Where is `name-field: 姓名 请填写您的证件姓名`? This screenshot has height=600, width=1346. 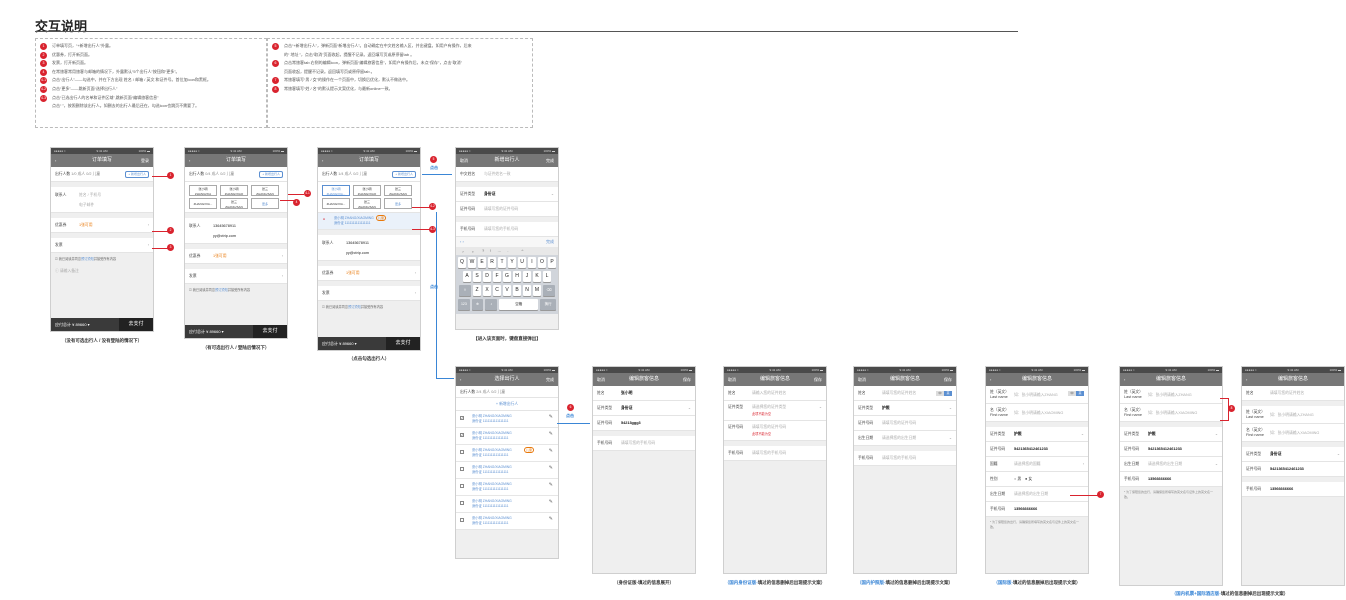 name-field: 姓名 请填写您的证件姓名 is located at coordinates (1293, 393).